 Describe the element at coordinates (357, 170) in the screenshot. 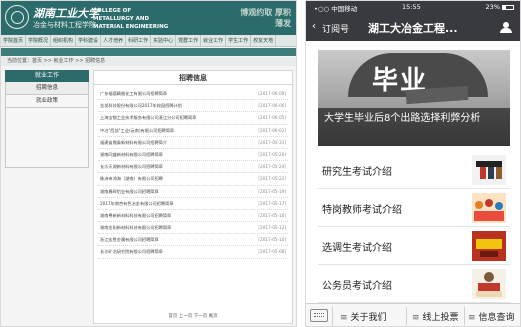

I see `article-label: 研究生考试介绍` at that location.